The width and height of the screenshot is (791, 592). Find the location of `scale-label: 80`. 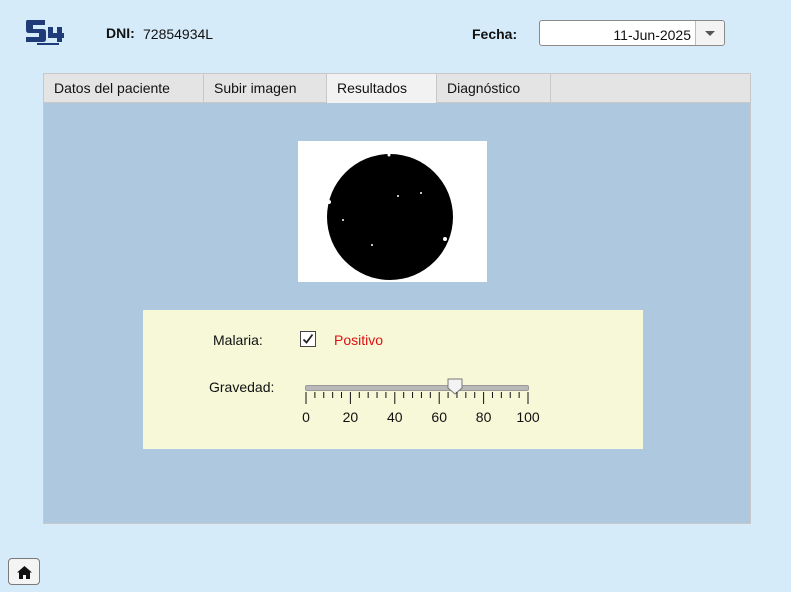

scale-label: 80 is located at coordinates (484, 417).